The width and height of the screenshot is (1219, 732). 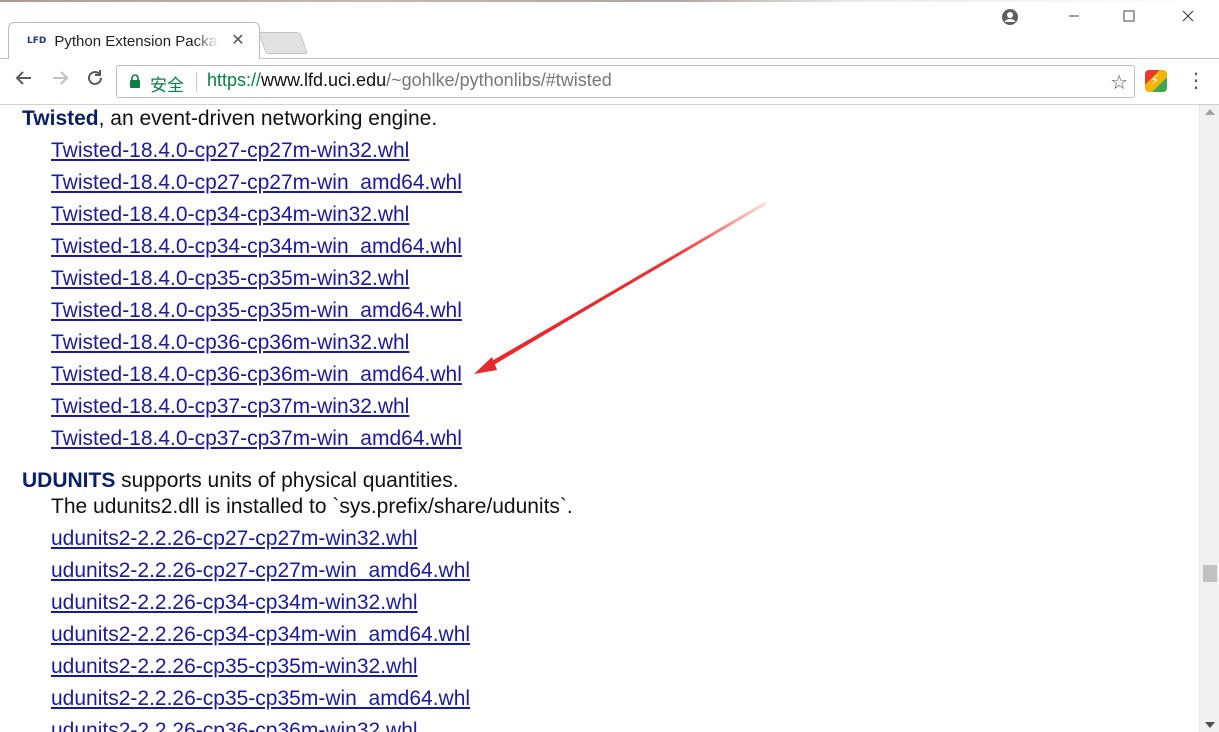 What do you see at coordinates (234, 603) in the screenshot?
I see `wheel-link: udunits2-2.2.26-cp34-cp34m-win32.whl` at bounding box center [234, 603].